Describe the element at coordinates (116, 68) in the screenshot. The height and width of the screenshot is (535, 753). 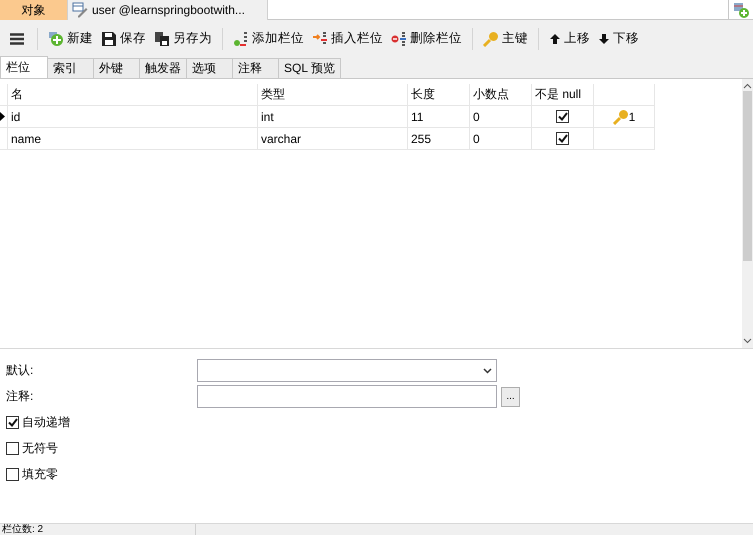
I see `tab: 外键` at that location.